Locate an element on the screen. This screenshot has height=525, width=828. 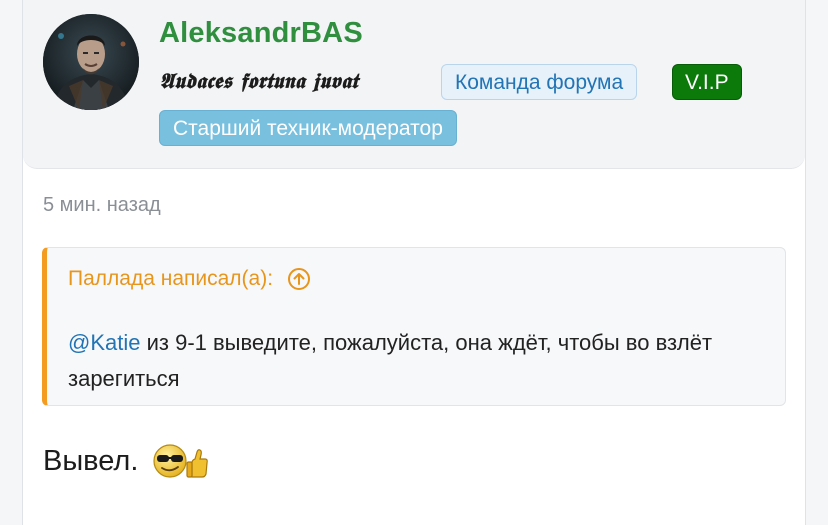
quote-author-label: Паллада написал(а): is located at coordinates (171, 278).